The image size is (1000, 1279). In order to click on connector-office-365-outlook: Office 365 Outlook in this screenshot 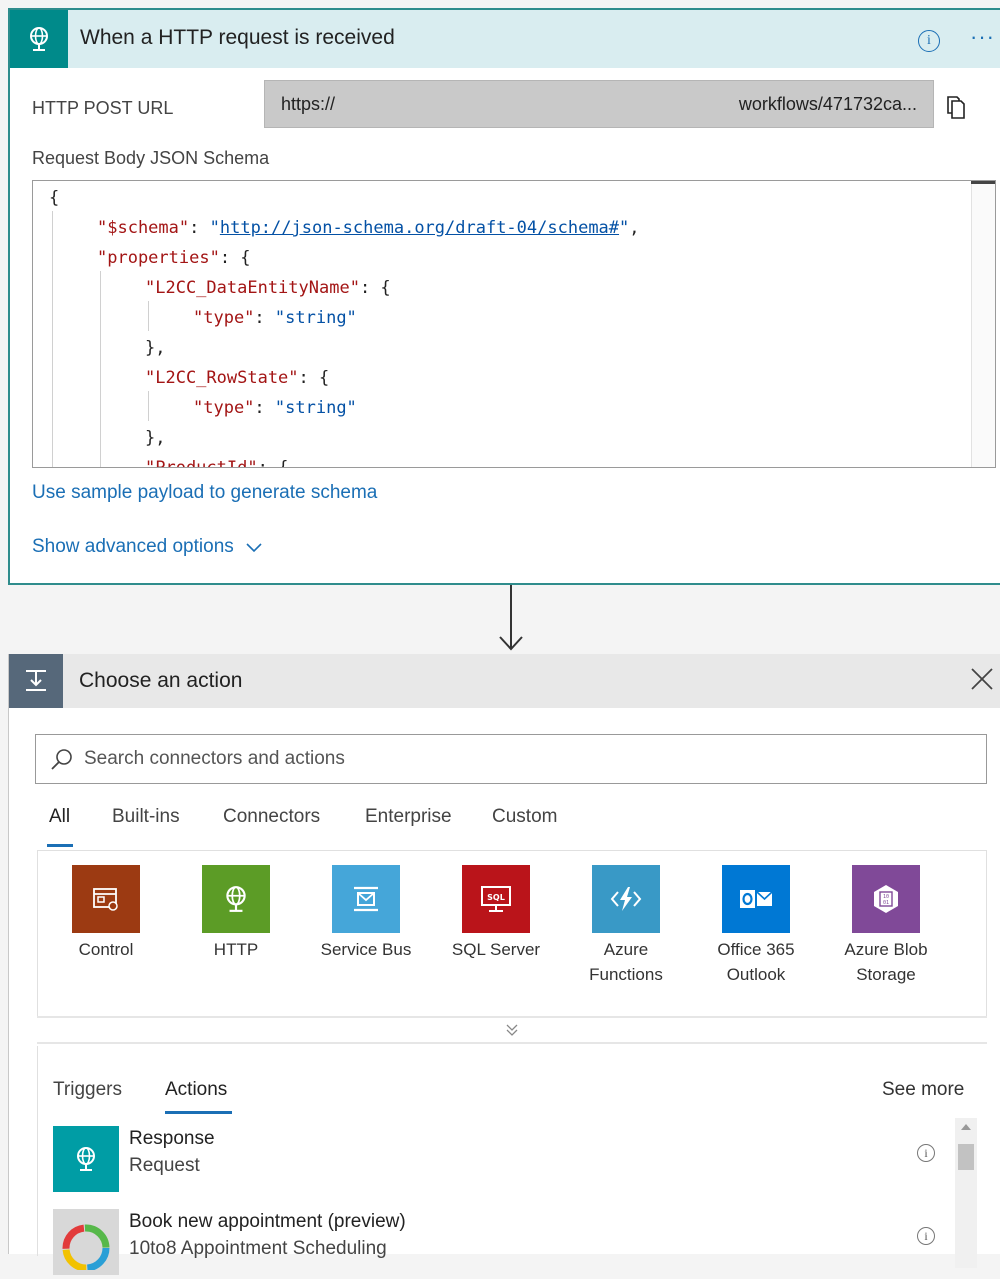, I will do `click(756, 926)`.